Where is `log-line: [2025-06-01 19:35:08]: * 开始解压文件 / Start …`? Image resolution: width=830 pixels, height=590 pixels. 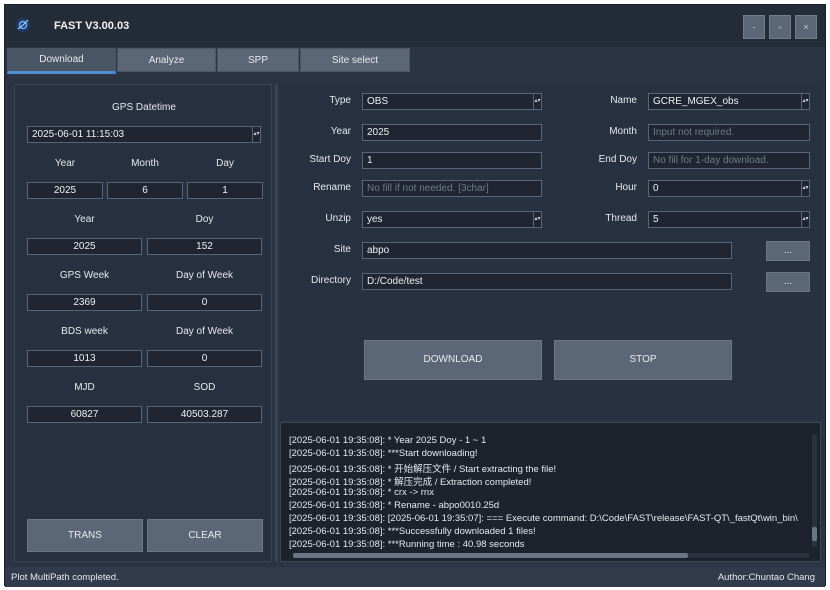
log-line: [2025-06-01 19:35:08]: * 开始解压文件 / Start … is located at coordinates (423, 469).